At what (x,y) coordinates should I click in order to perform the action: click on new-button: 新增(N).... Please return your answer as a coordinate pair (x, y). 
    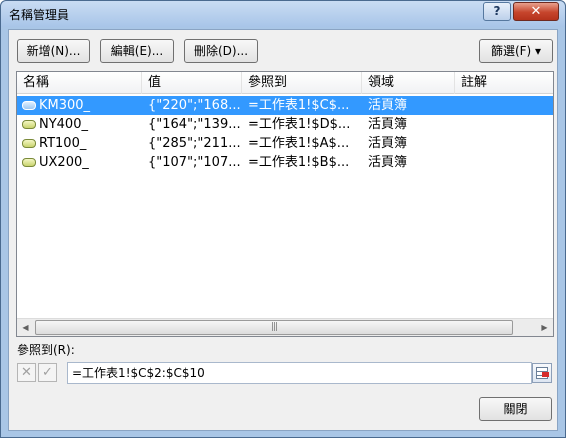
    Looking at the image, I should click on (53, 51).